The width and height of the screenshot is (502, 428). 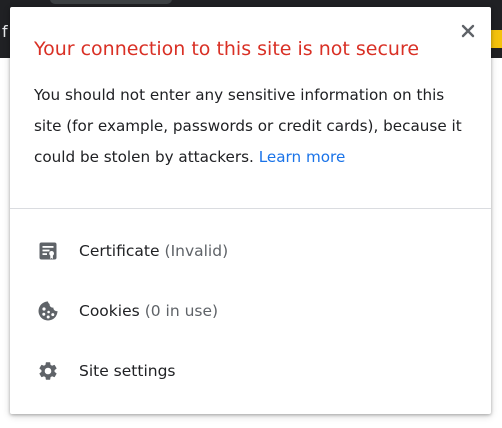 I want to click on site-settings-label-group: Site settings, so click(x=127, y=371).